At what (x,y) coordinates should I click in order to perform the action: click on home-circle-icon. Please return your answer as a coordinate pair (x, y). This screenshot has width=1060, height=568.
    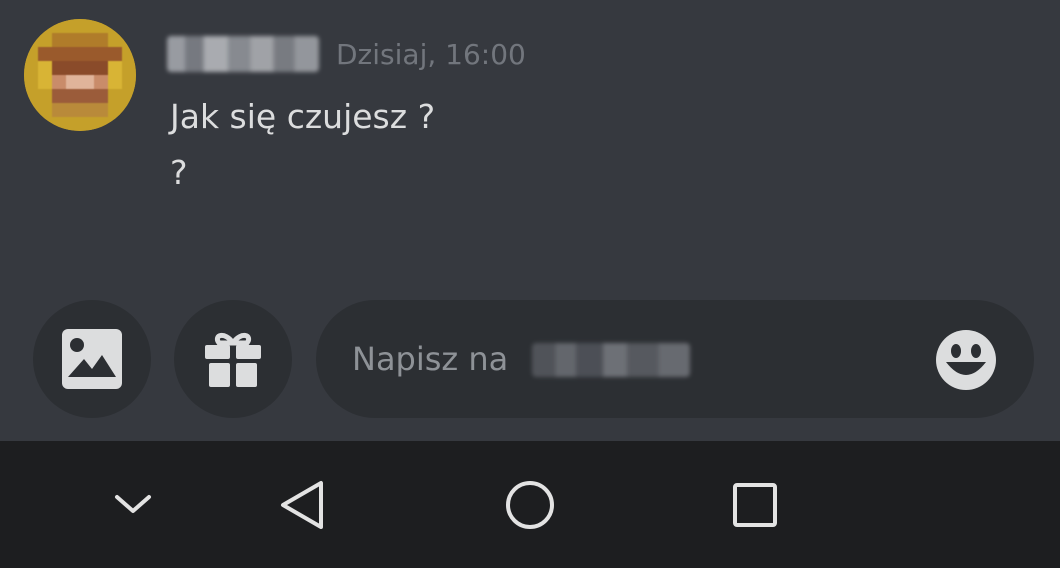
    Looking at the image, I should click on (530, 505).